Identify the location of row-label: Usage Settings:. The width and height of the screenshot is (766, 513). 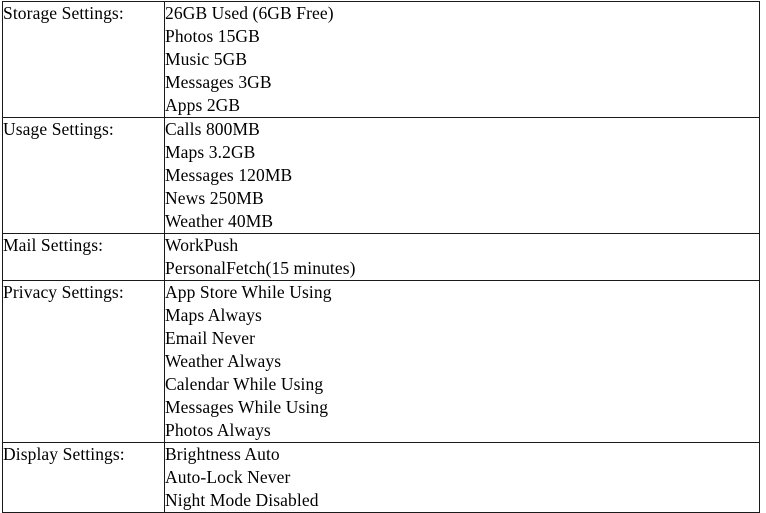
(58, 129).